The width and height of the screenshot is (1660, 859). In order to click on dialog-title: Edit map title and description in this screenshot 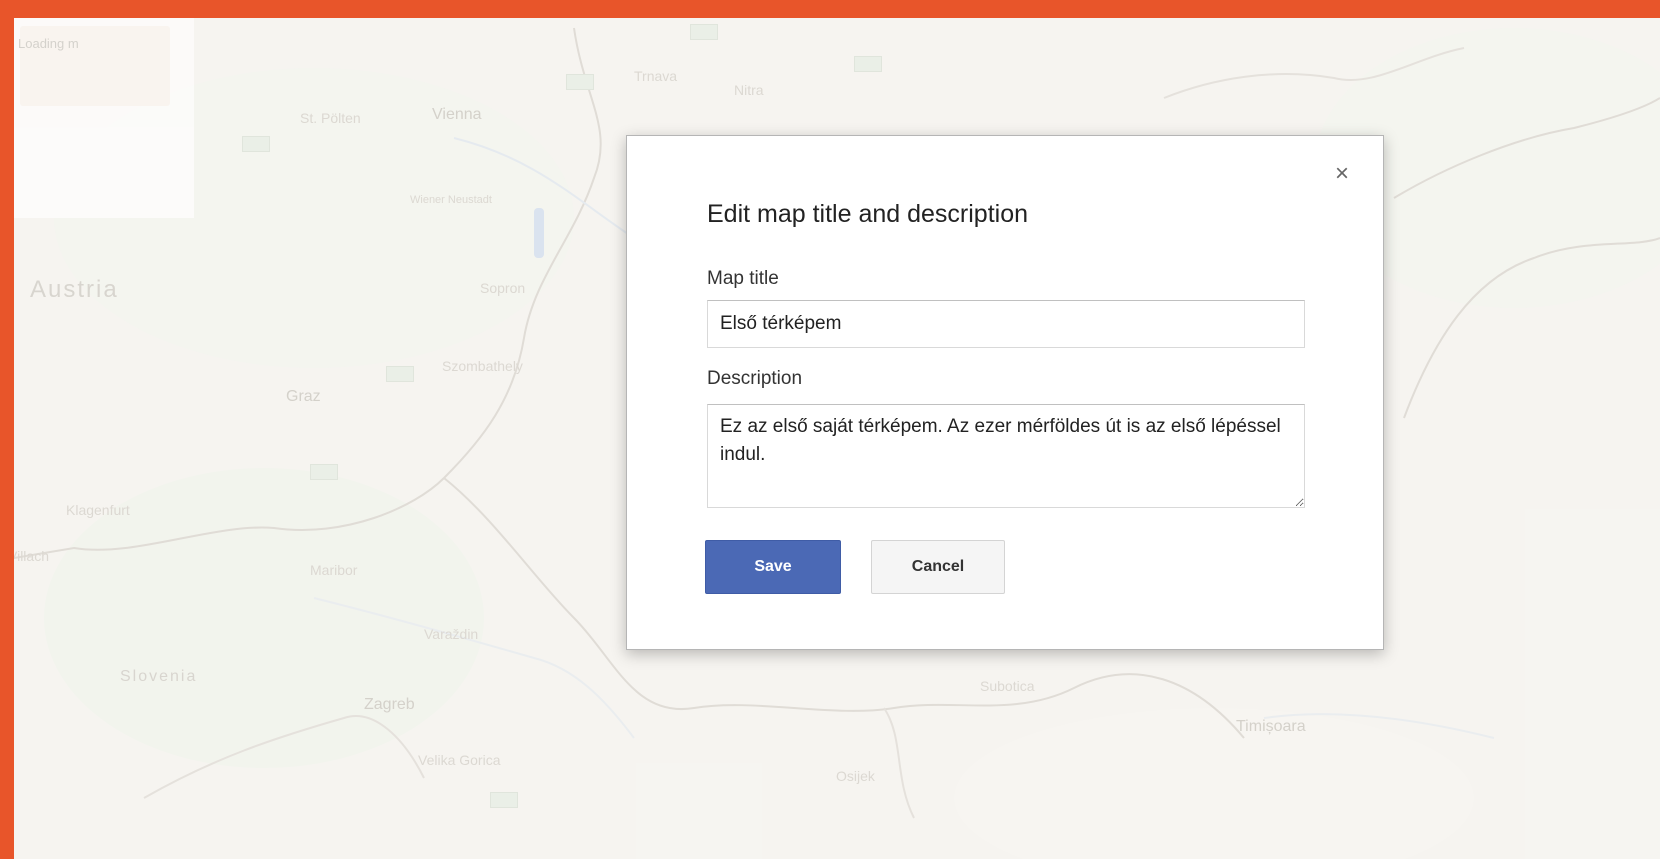, I will do `click(868, 214)`.